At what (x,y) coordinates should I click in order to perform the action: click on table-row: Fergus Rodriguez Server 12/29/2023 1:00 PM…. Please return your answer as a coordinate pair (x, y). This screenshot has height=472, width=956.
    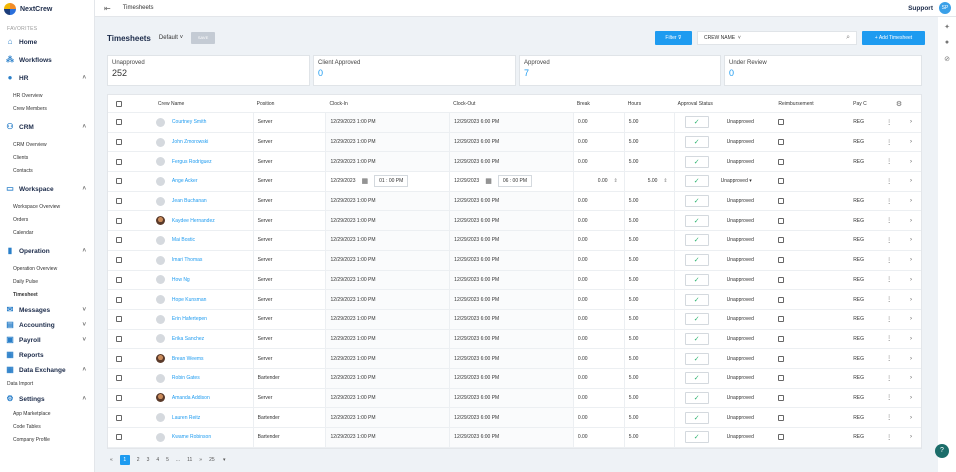
    Looking at the image, I should click on (514, 162).